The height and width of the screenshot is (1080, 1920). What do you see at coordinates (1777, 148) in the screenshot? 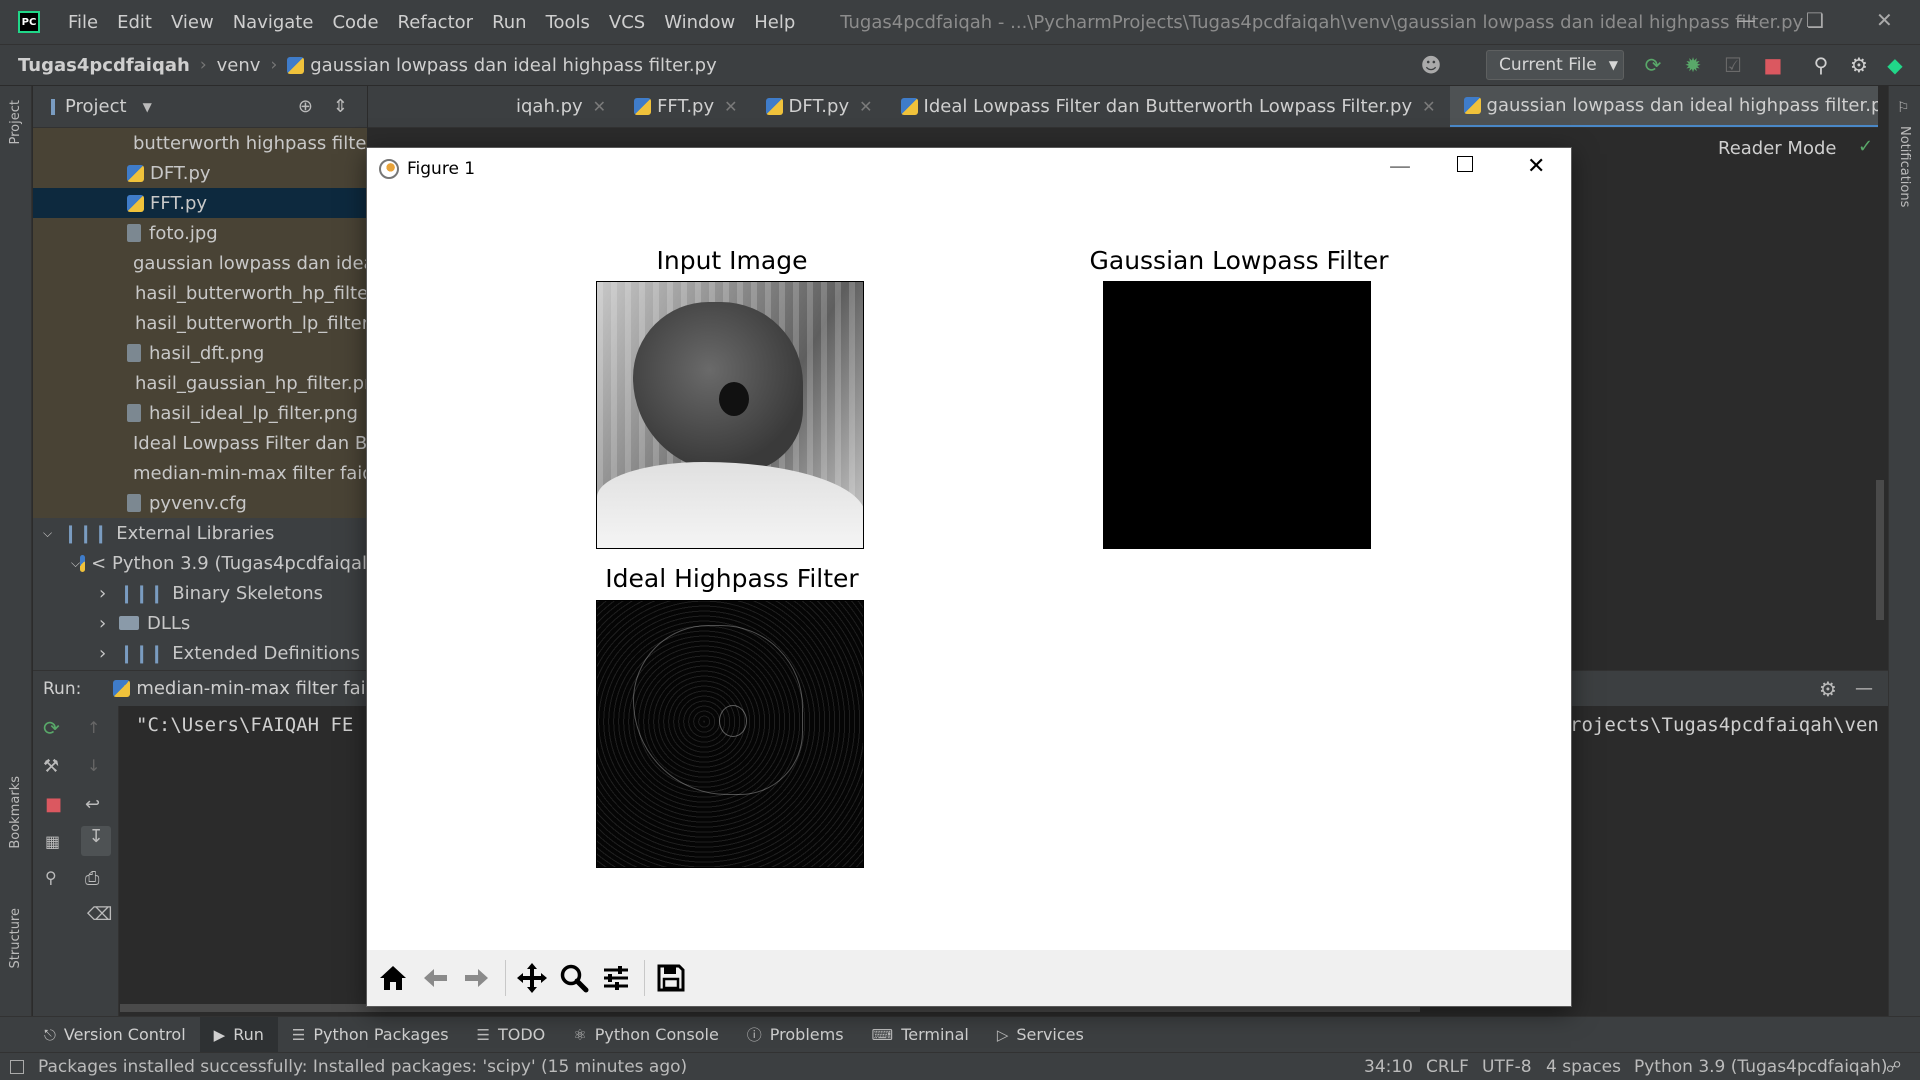
I see `reader-mode-toggle: Reader Mode` at bounding box center [1777, 148].